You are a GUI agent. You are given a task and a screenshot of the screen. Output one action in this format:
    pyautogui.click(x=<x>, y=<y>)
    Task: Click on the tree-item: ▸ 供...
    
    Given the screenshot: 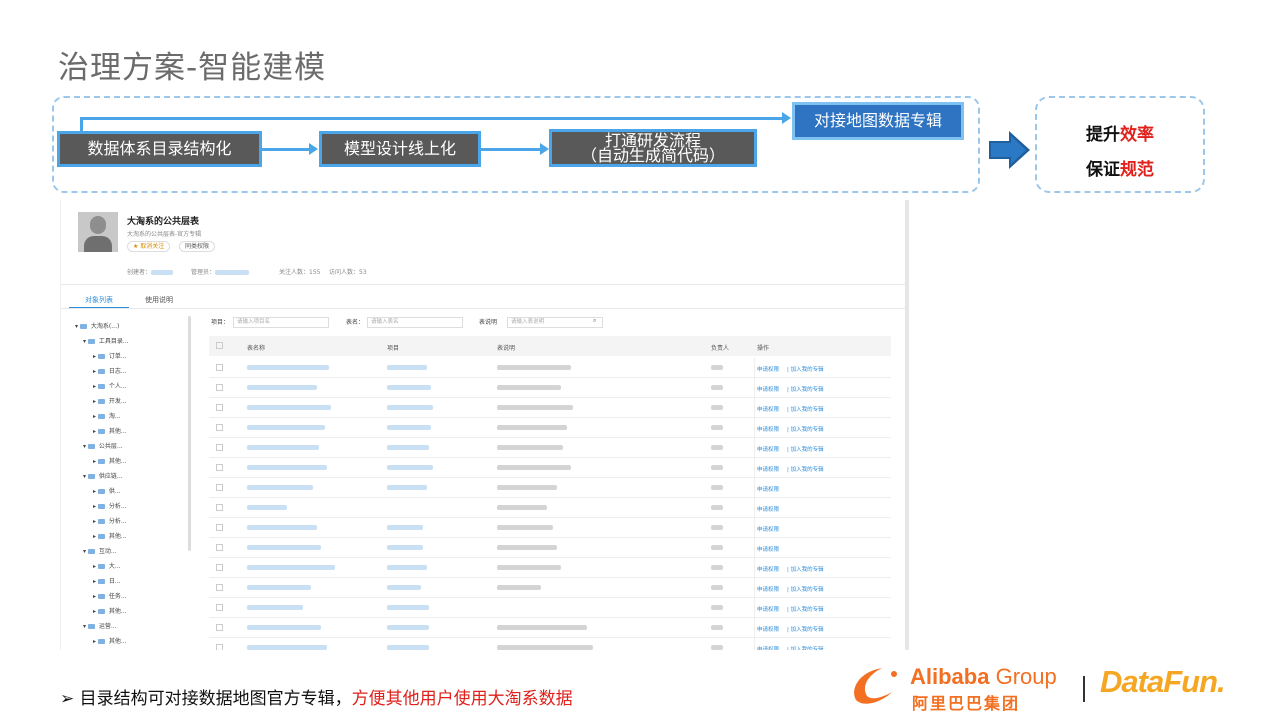 What is the action you would take?
    pyautogui.click(x=107, y=490)
    